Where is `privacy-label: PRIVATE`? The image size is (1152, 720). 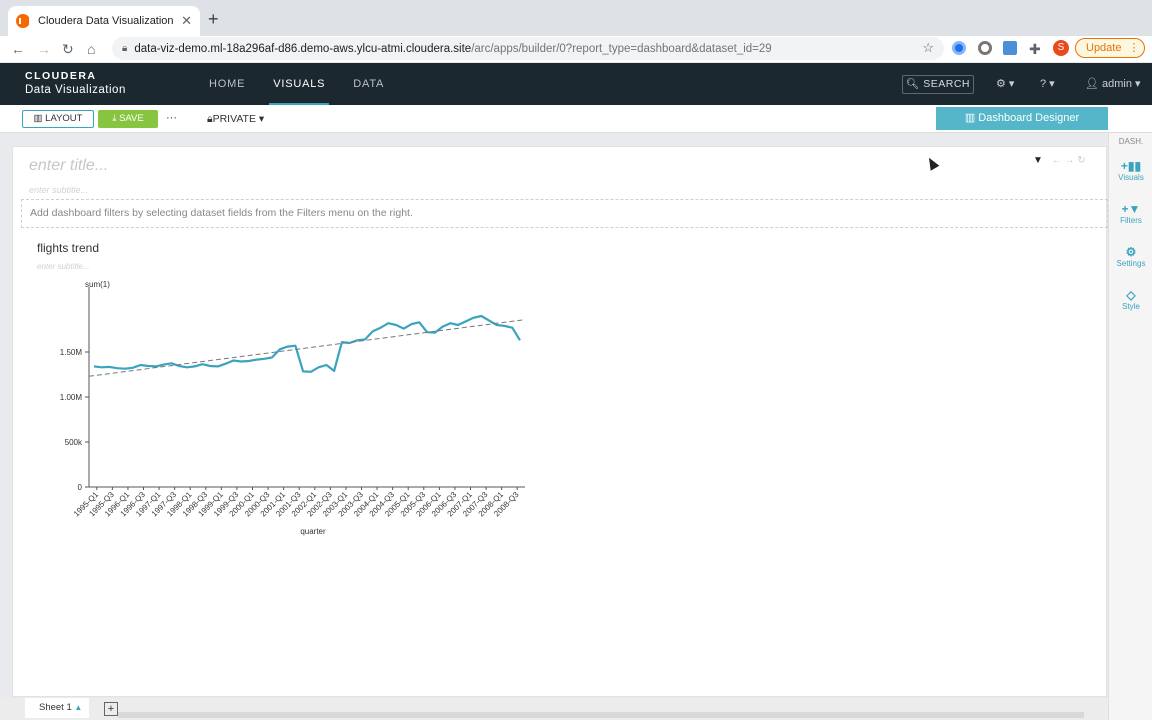 privacy-label: PRIVATE is located at coordinates (234, 119).